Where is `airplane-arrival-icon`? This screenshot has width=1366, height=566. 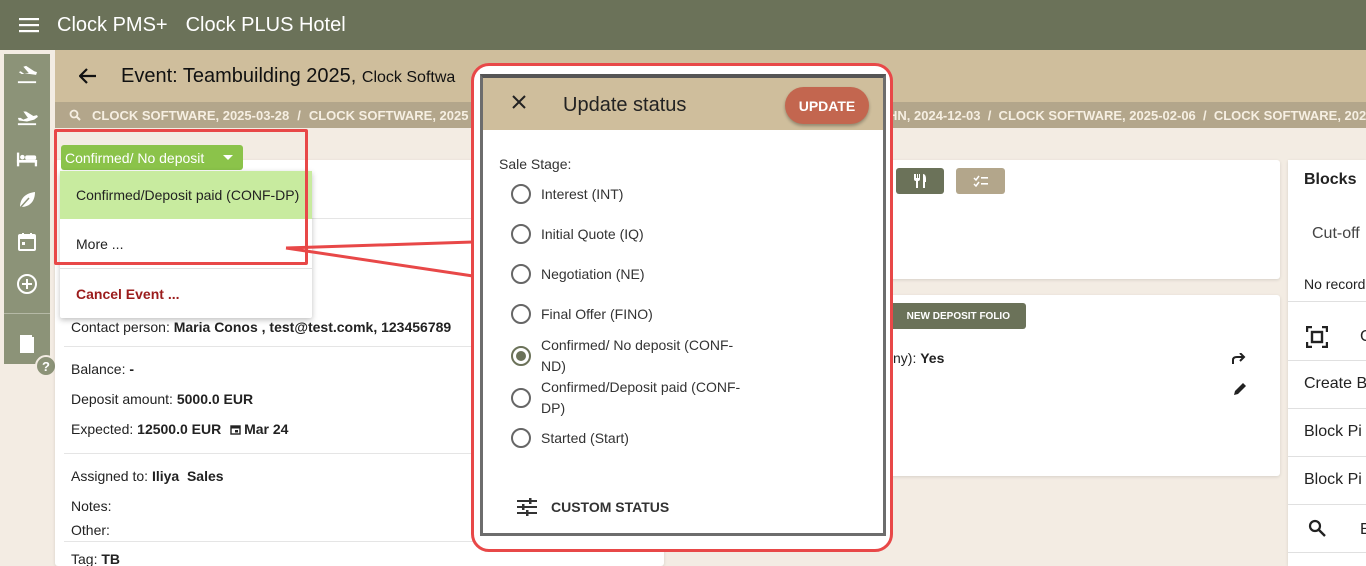 airplane-arrival-icon is located at coordinates (27, 74).